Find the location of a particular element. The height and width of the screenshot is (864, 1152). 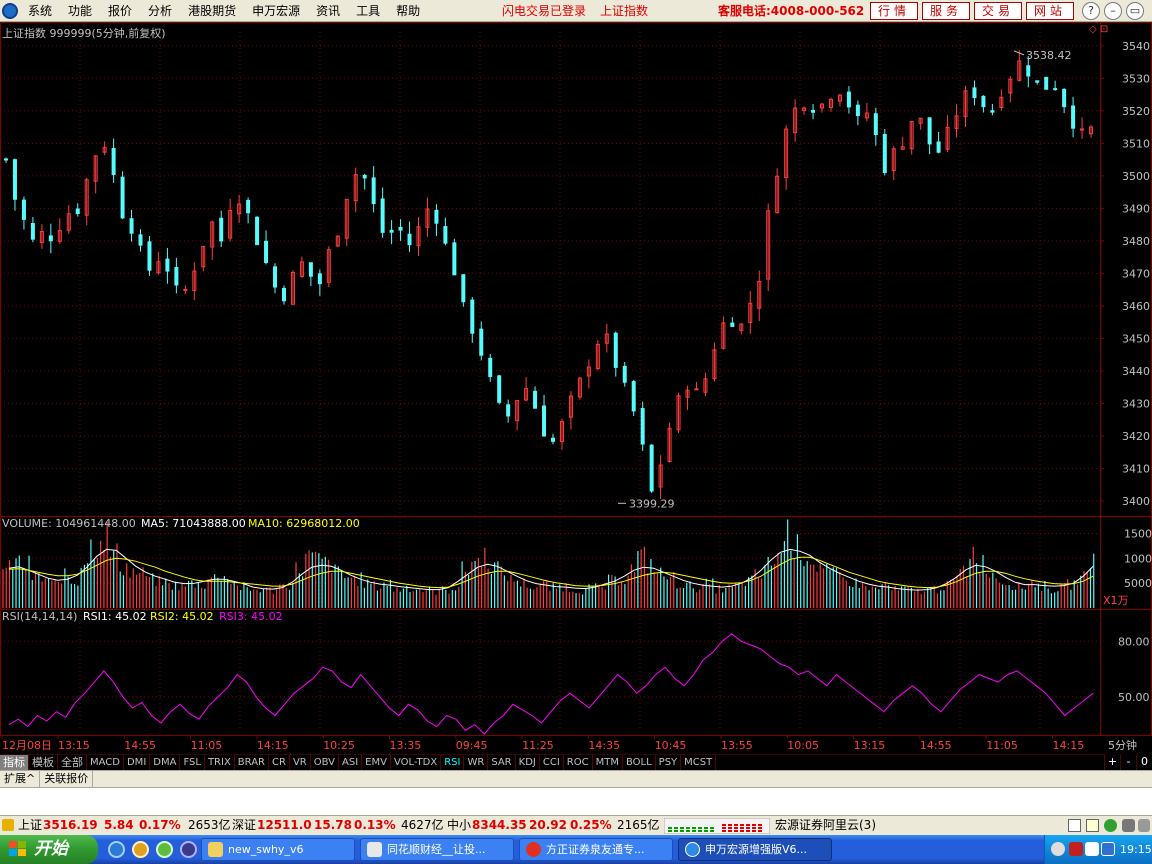

tray-arrow-icon is located at coordinates (1058, 849).